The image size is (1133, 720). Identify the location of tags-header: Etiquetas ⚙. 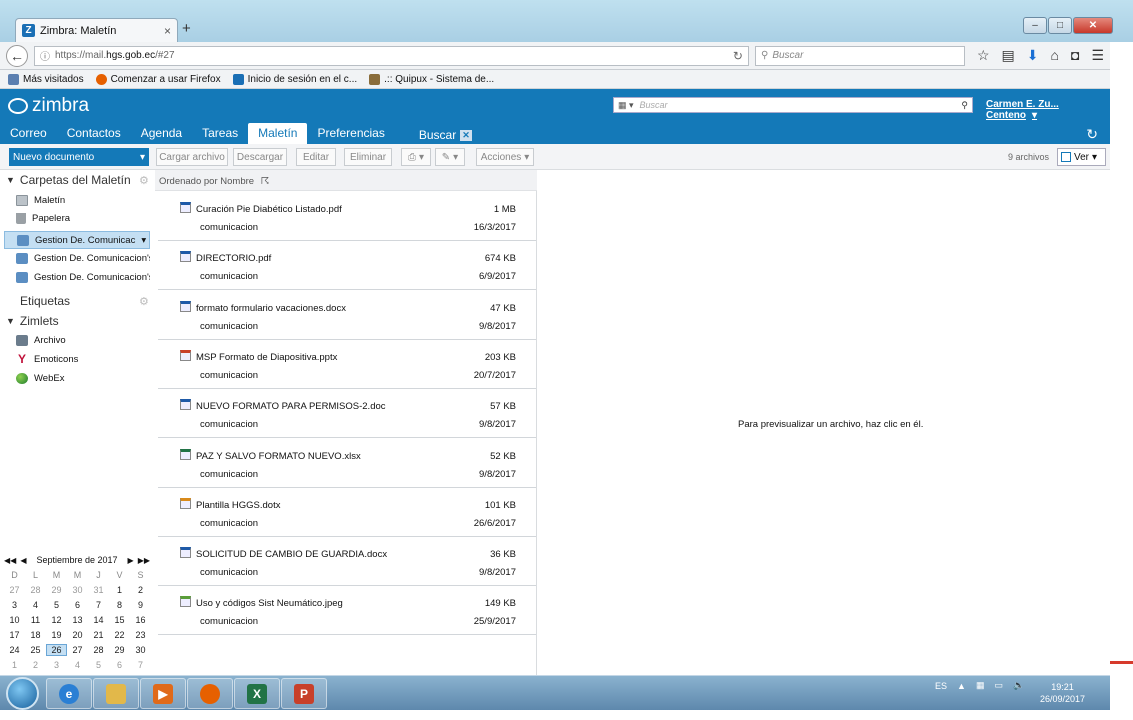
(84, 301).